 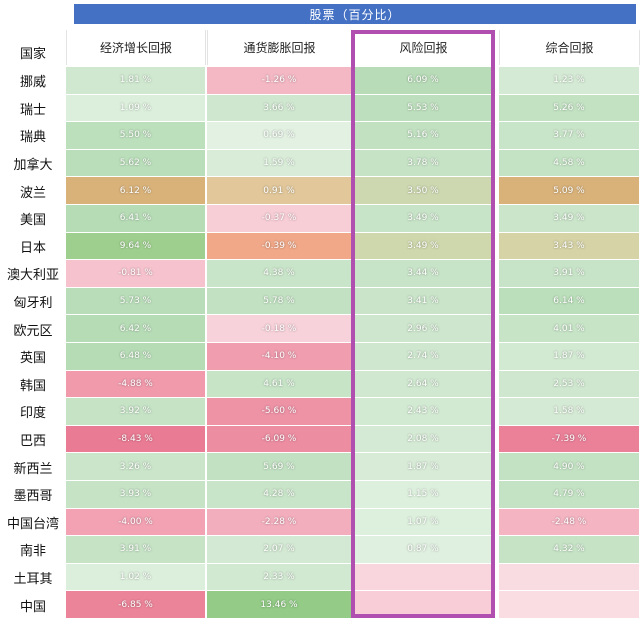 I want to click on cell-economic-growth: 5.62 %, so click(x=136, y=163).